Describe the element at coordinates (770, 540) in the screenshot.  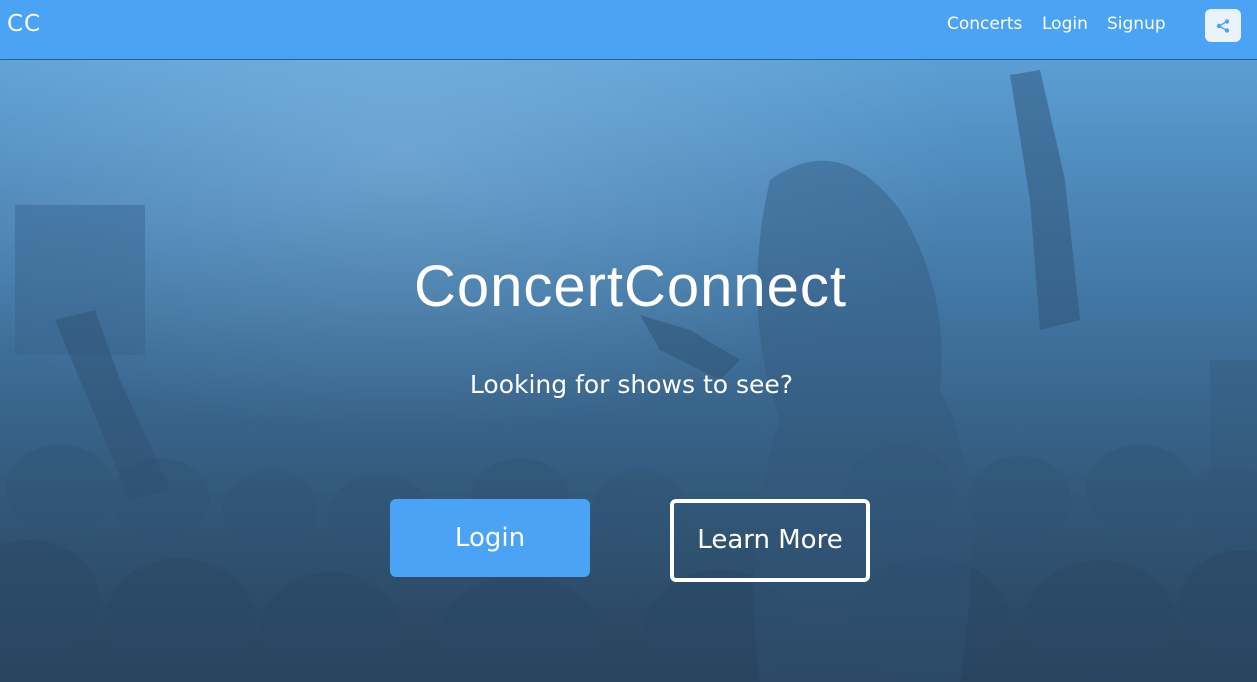
I see `learn-more-button: Learn More` at that location.